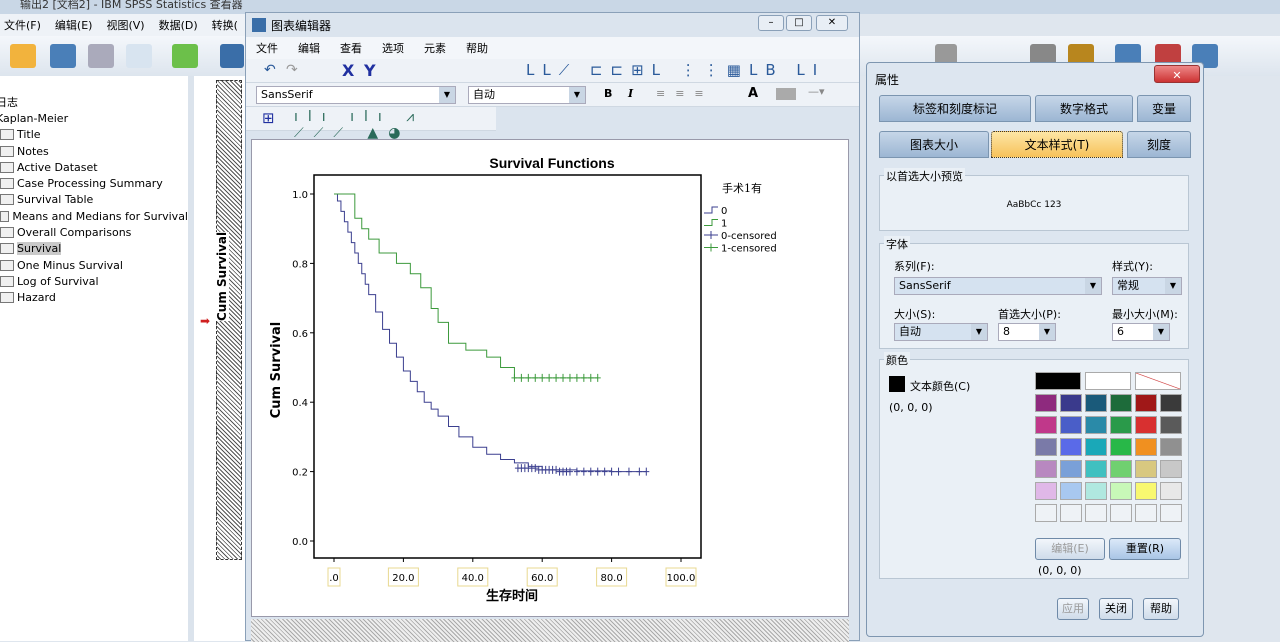 Image resolution: width=1280 pixels, height=642 pixels. What do you see at coordinates (267, 48) in the screenshot?
I see `menu-file: 文件` at bounding box center [267, 48].